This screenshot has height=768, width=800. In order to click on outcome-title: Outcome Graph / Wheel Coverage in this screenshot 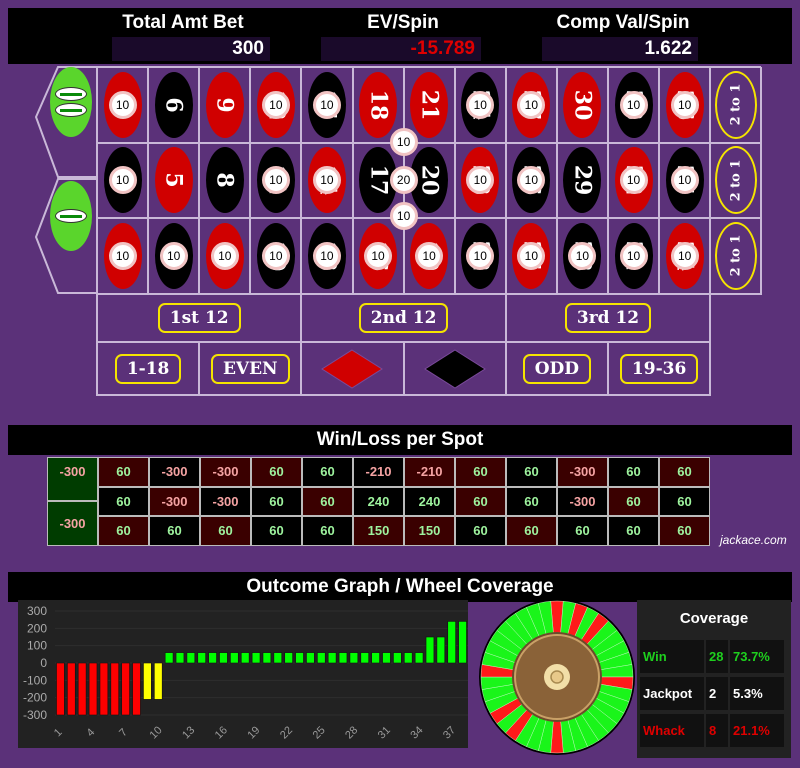, I will do `click(400, 587)`.